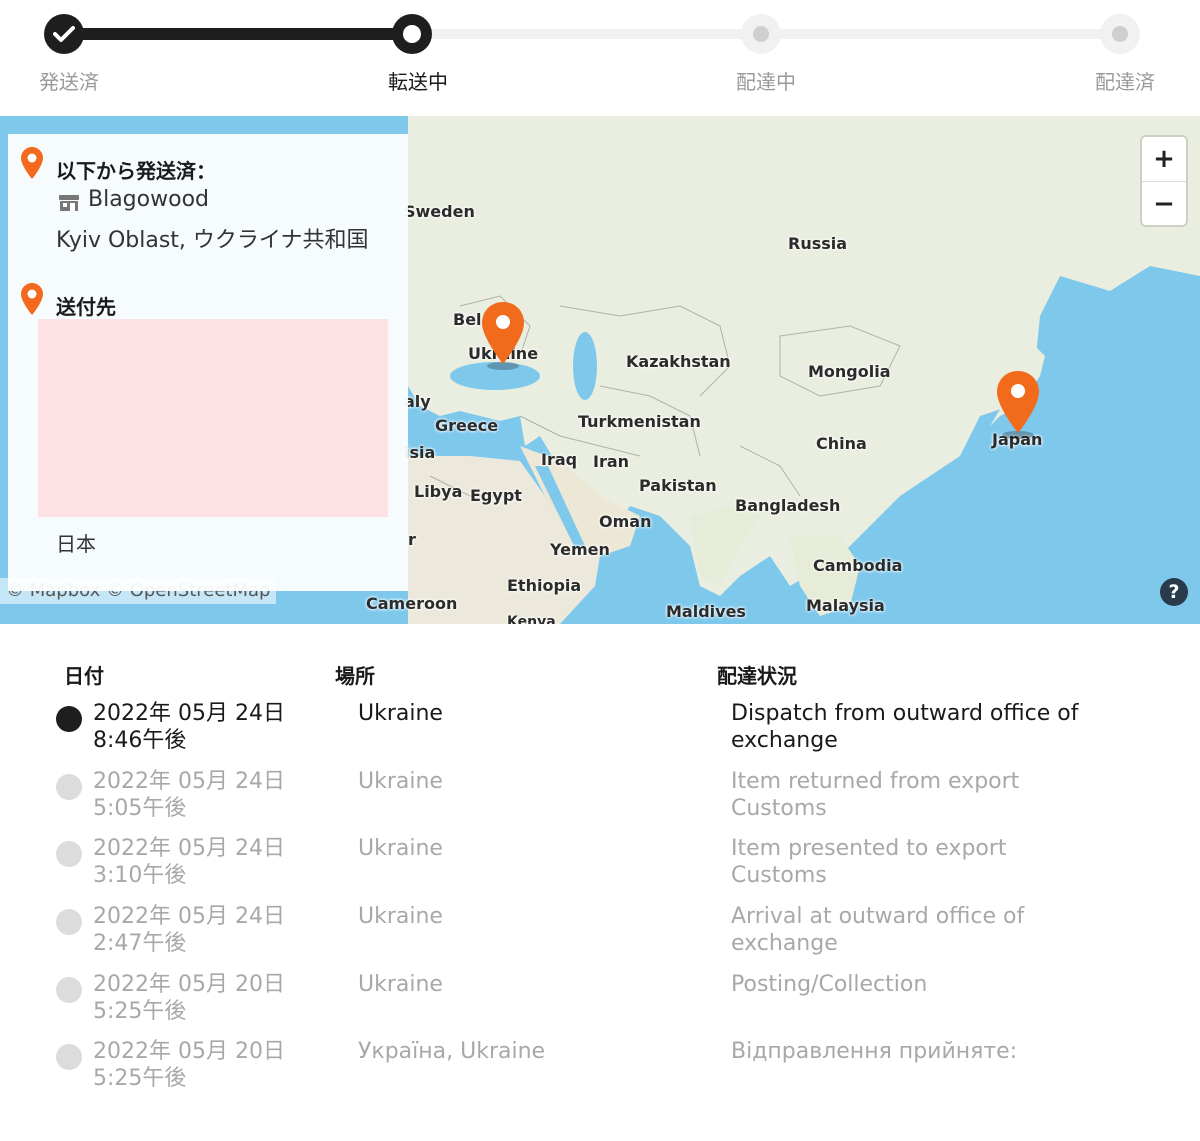 The height and width of the screenshot is (1141, 1200). Describe the element at coordinates (189, 862) in the screenshot. I see `tracking-datetime: 2022年 05月 24日 3:10午後` at that location.